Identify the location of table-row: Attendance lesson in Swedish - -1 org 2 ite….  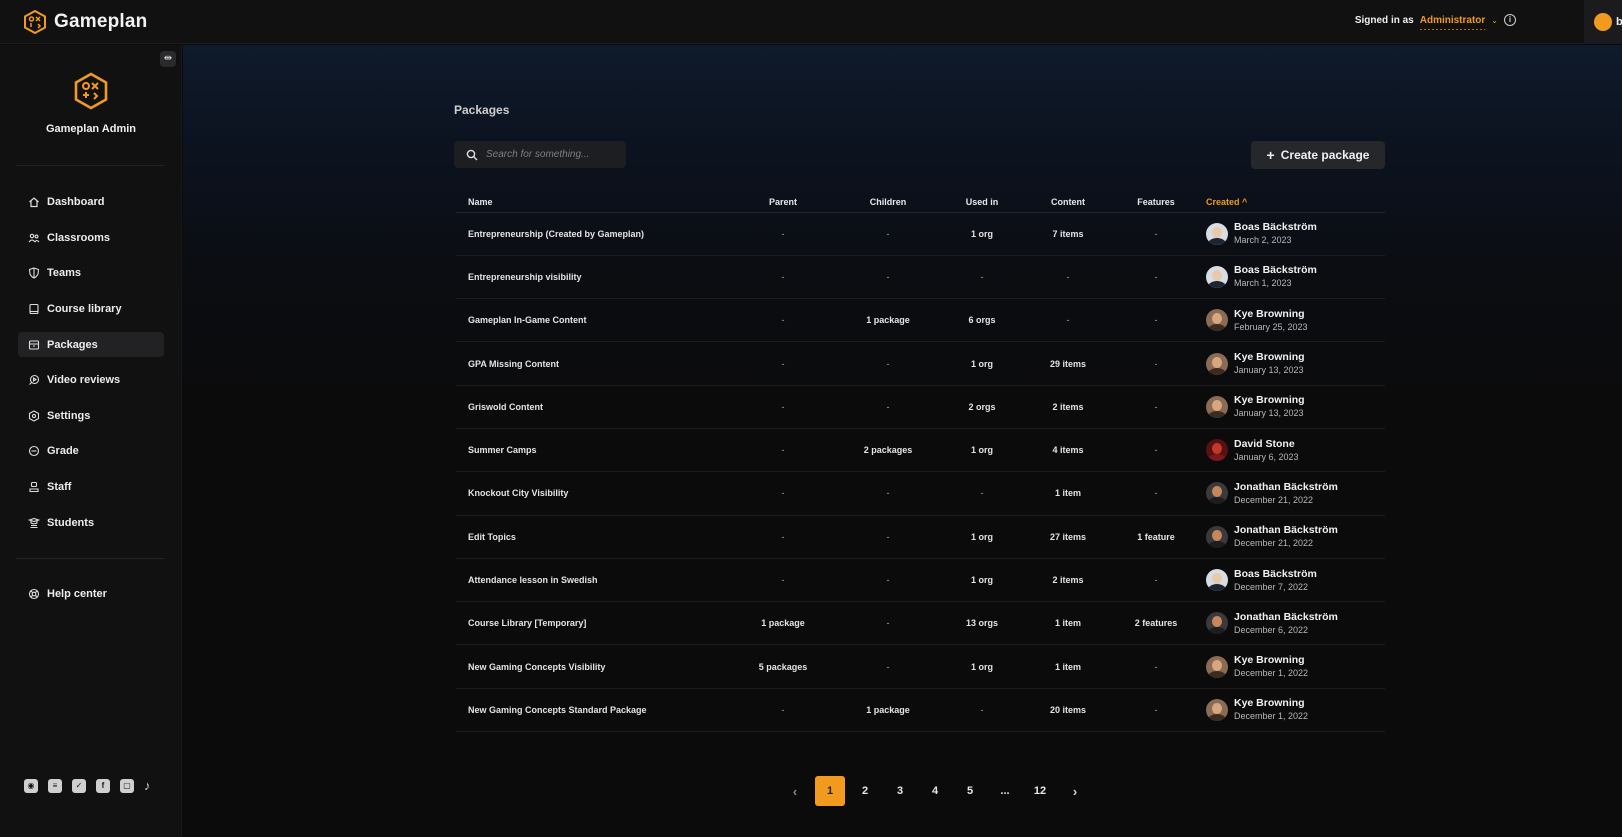
(920, 580).